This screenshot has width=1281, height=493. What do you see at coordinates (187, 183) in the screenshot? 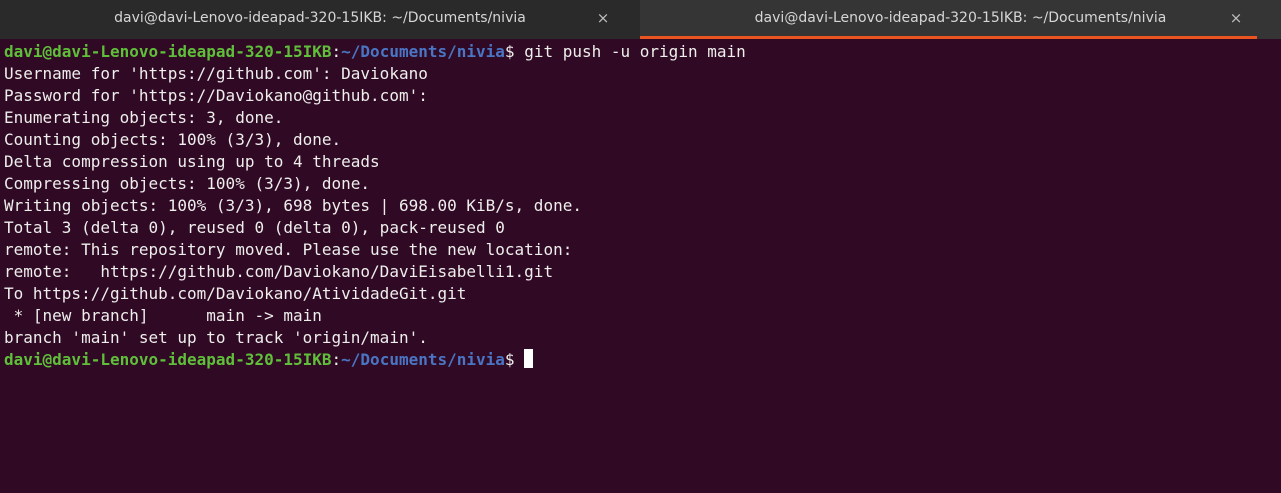
I see `output-line: Compressing objects: 100% (3/3), done.` at bounding box center [187, 183].